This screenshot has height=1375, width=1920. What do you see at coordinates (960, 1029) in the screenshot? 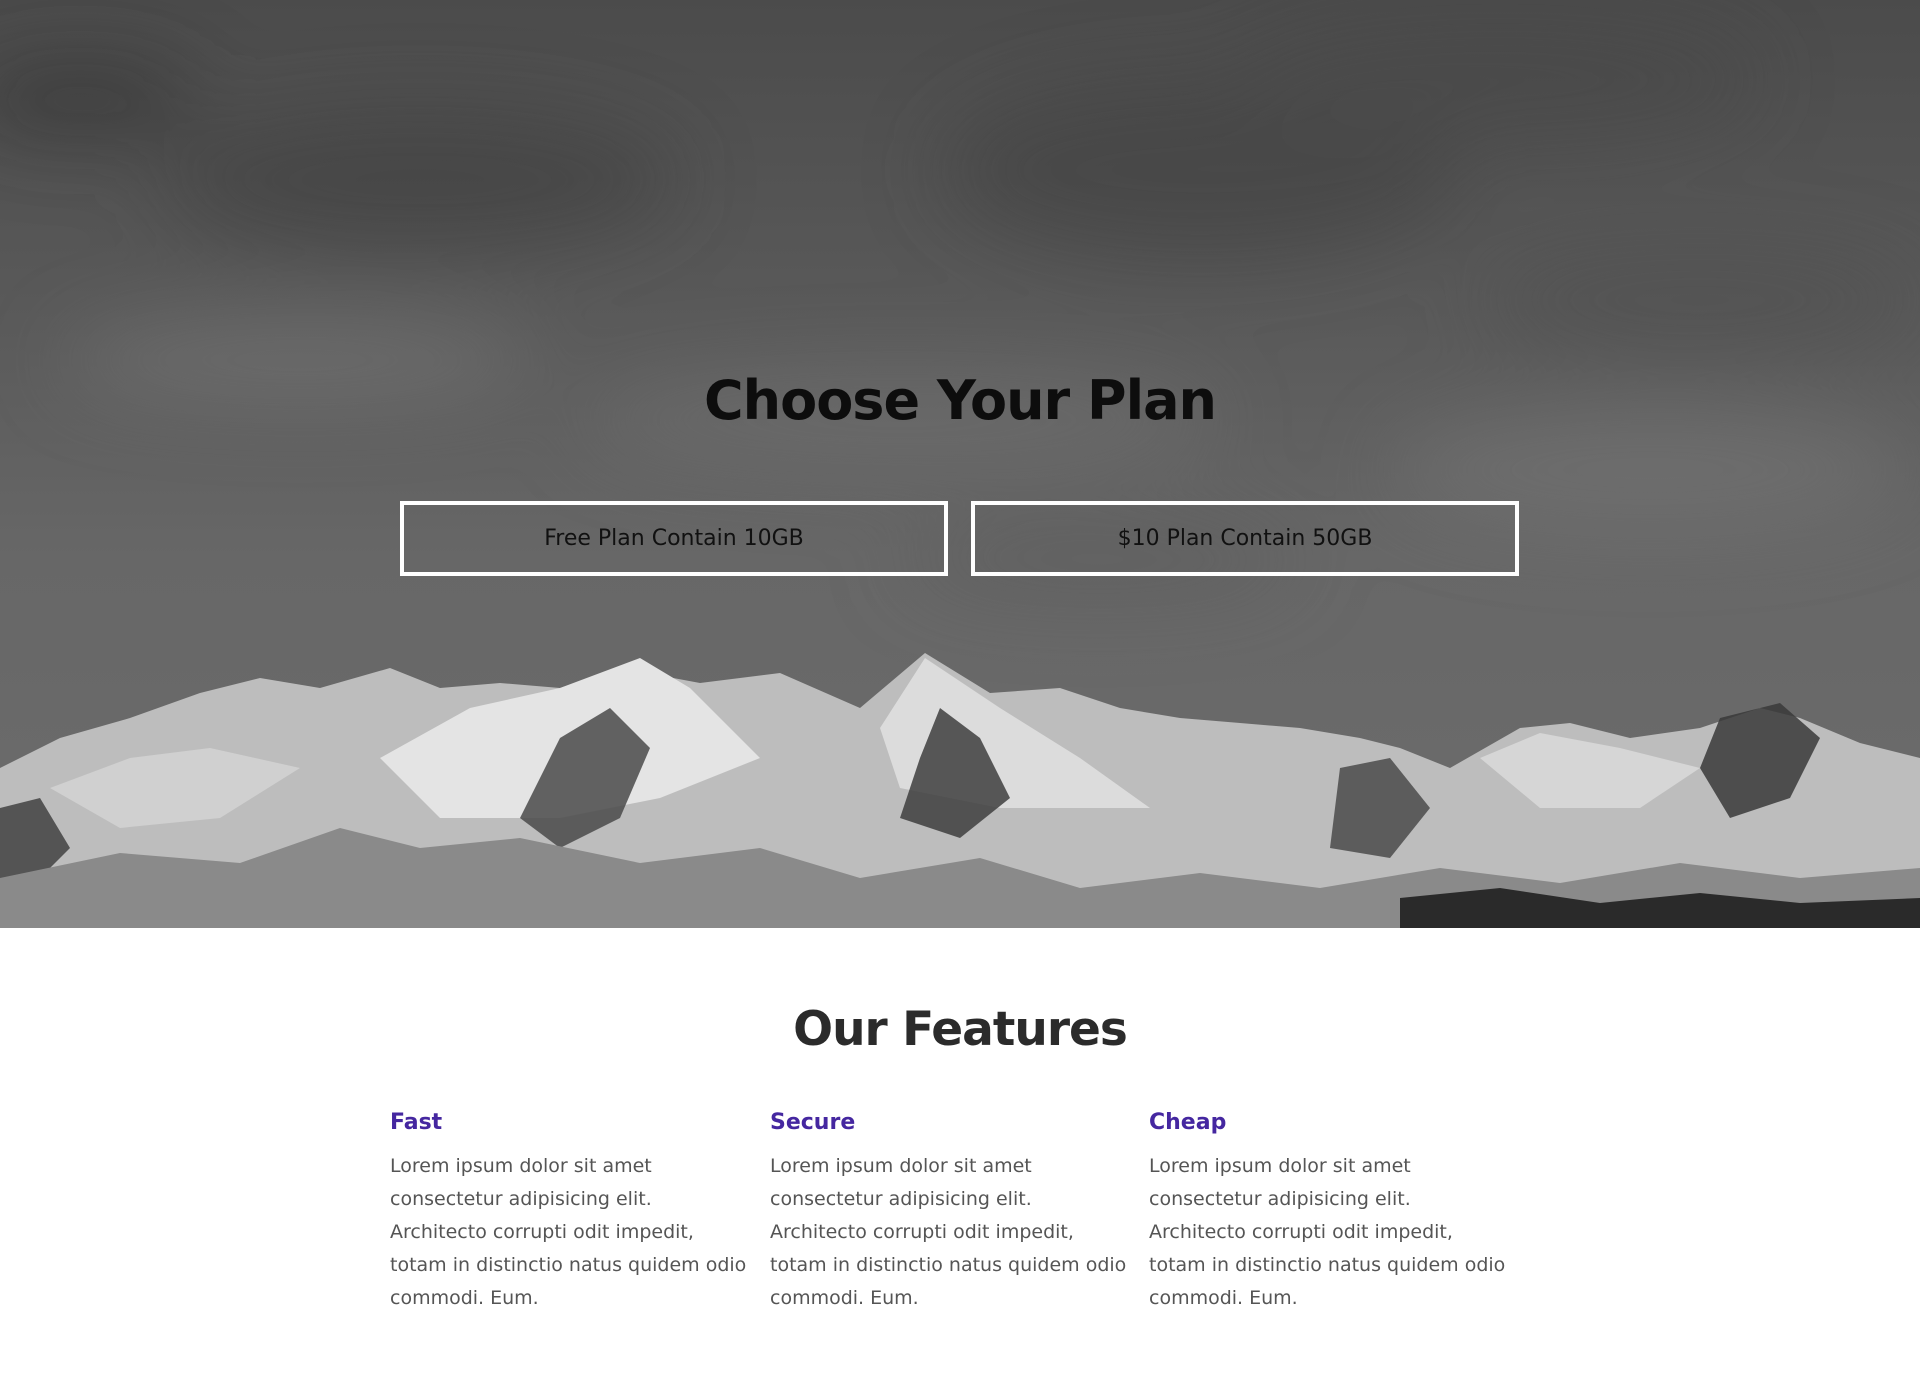
I see `features-title: Our Features` at bounding box center [960, 1029].